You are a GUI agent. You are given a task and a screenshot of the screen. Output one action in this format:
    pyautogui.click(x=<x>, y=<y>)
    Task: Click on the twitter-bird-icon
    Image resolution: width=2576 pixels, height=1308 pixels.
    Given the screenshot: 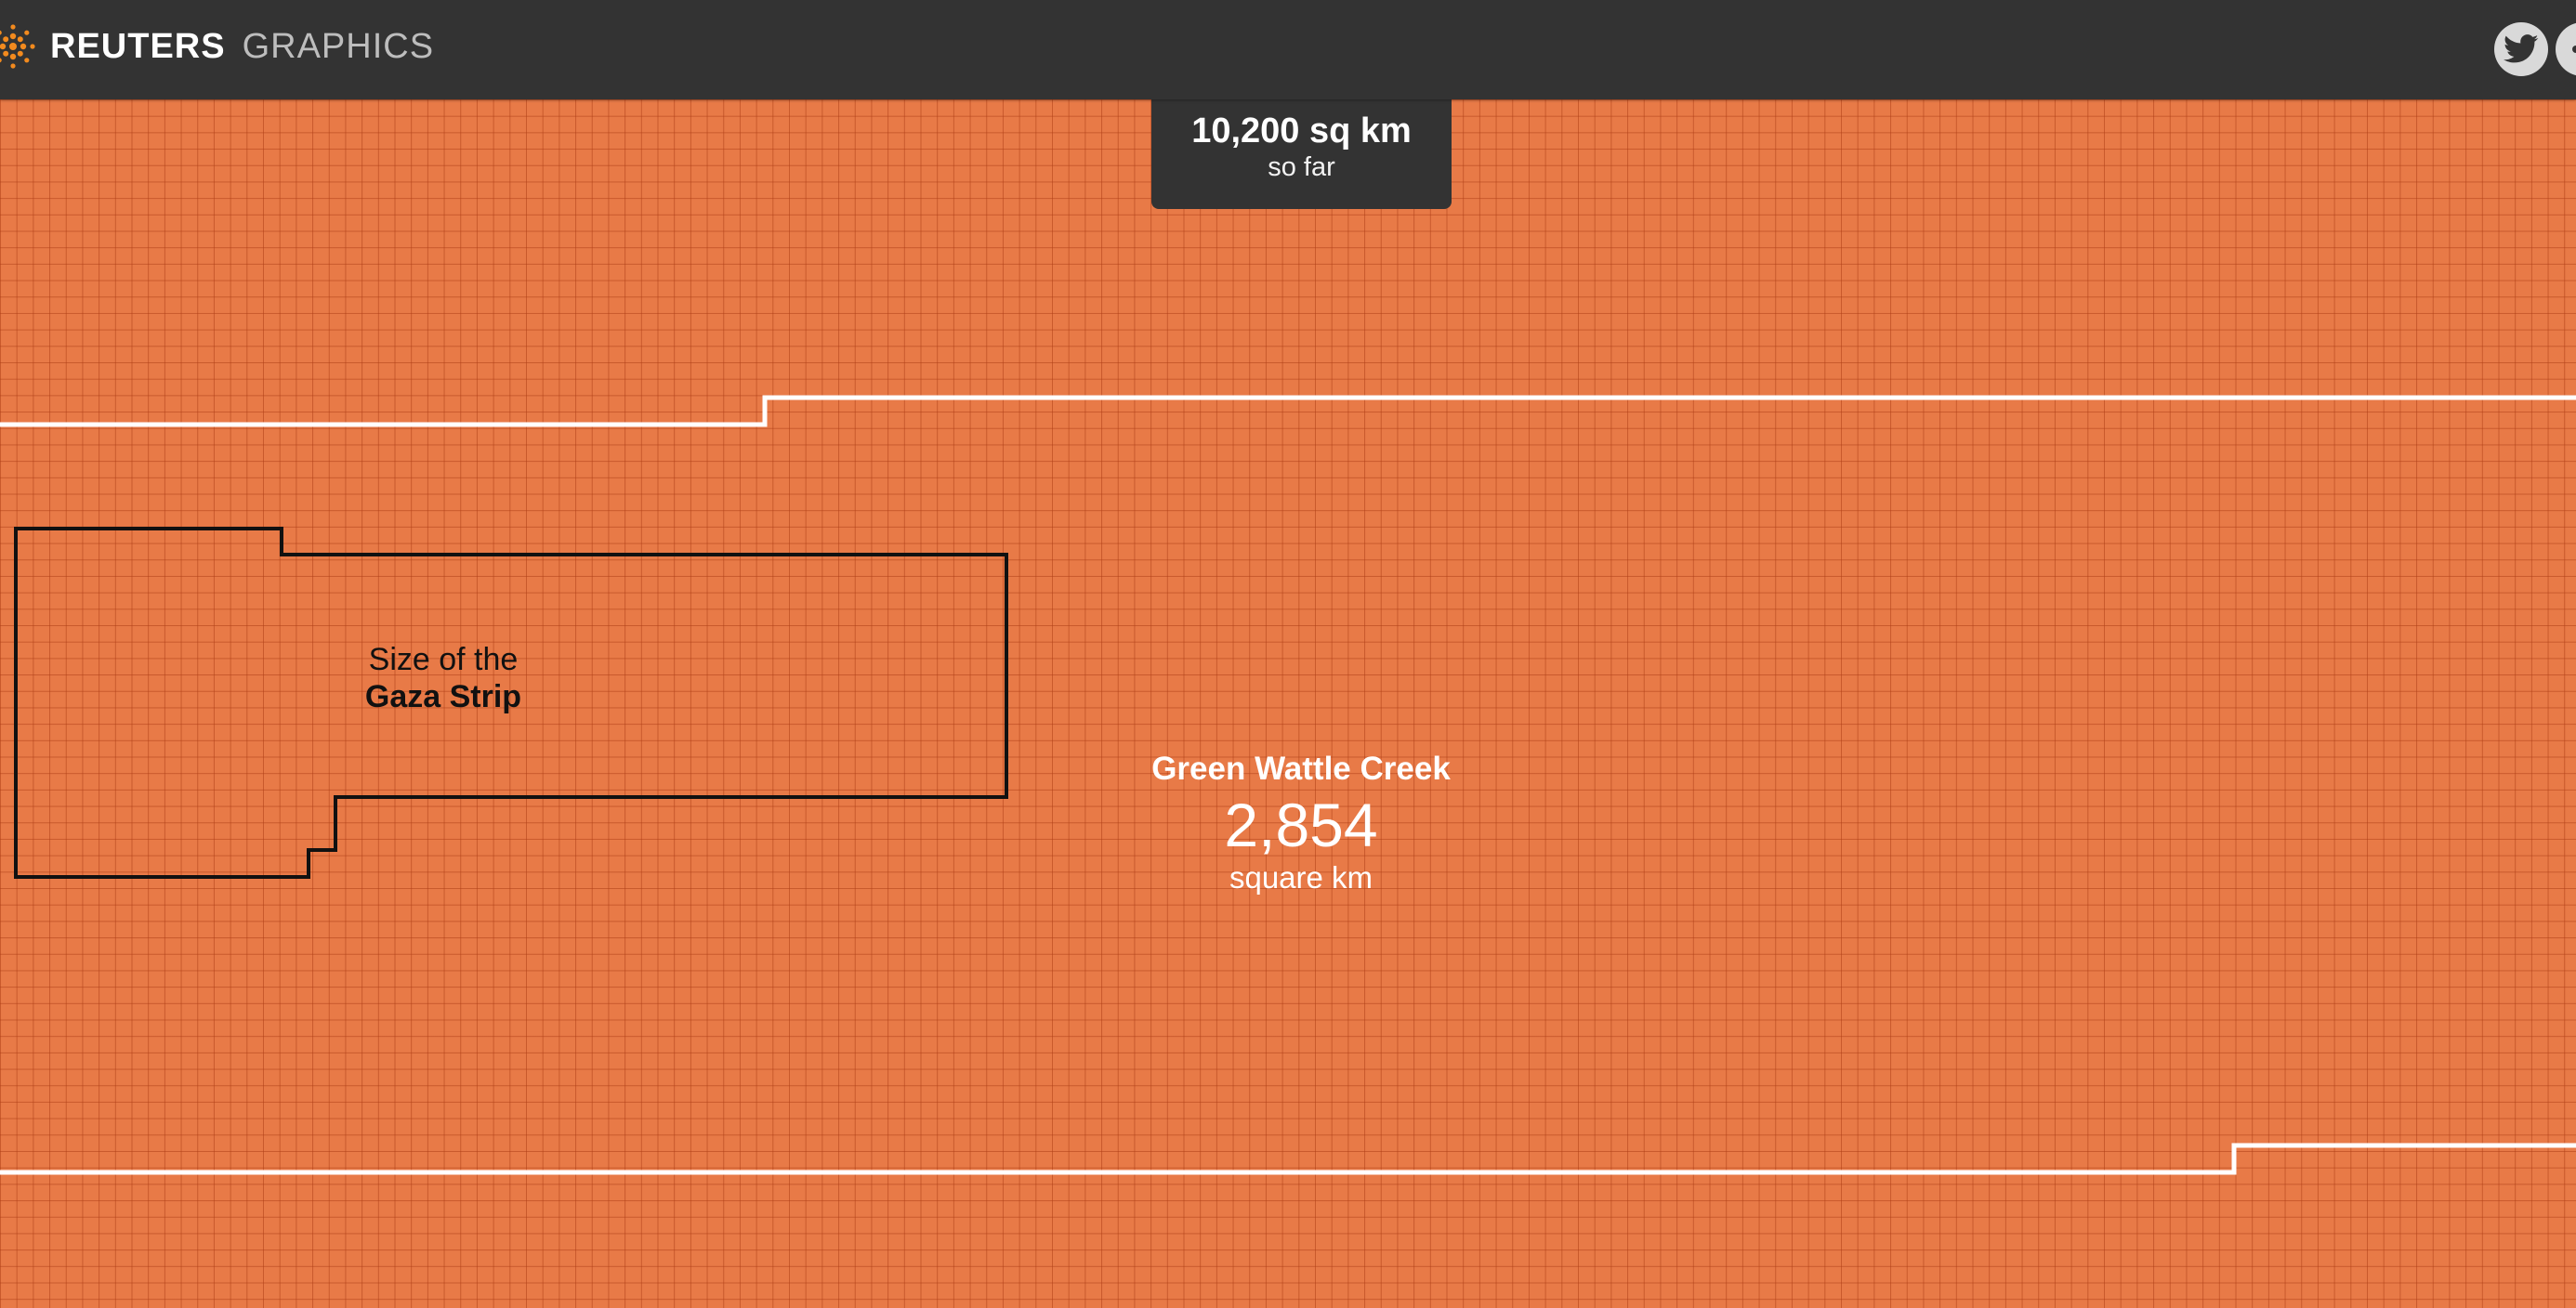 What is the action you would take?
    pyautogui.click(x=2521, y=48)
    